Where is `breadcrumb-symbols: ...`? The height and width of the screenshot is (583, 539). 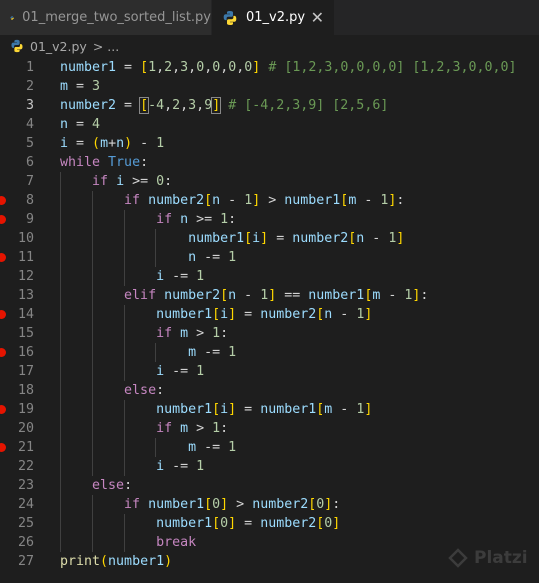
breadcrumb-symbols: ... is located at coordinates (113, 46).